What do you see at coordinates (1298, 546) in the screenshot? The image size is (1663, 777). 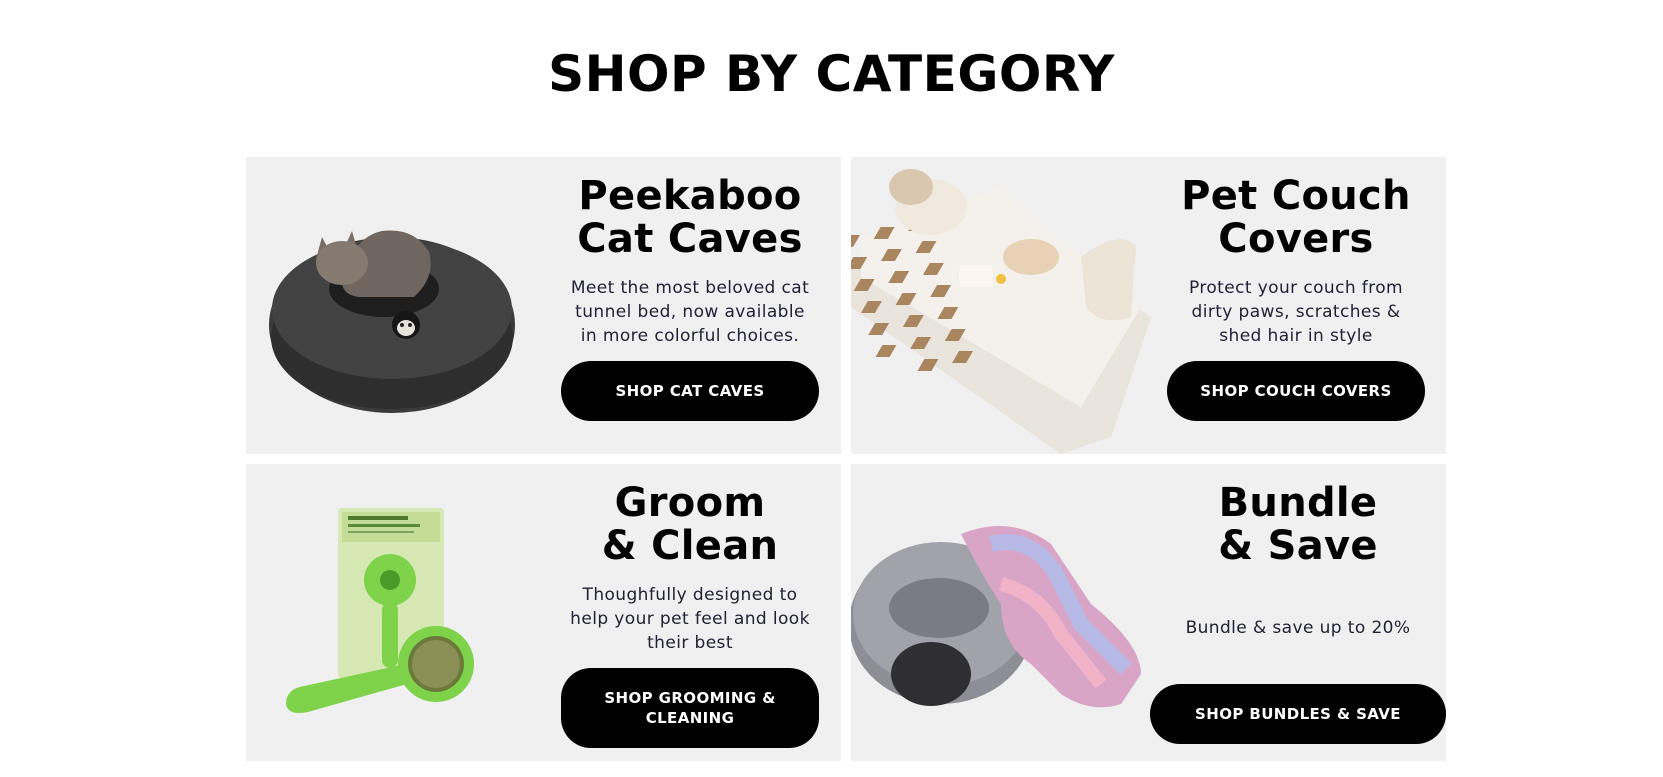 I see `category-title-line2: & Save` at bounding box center [1298, 546].